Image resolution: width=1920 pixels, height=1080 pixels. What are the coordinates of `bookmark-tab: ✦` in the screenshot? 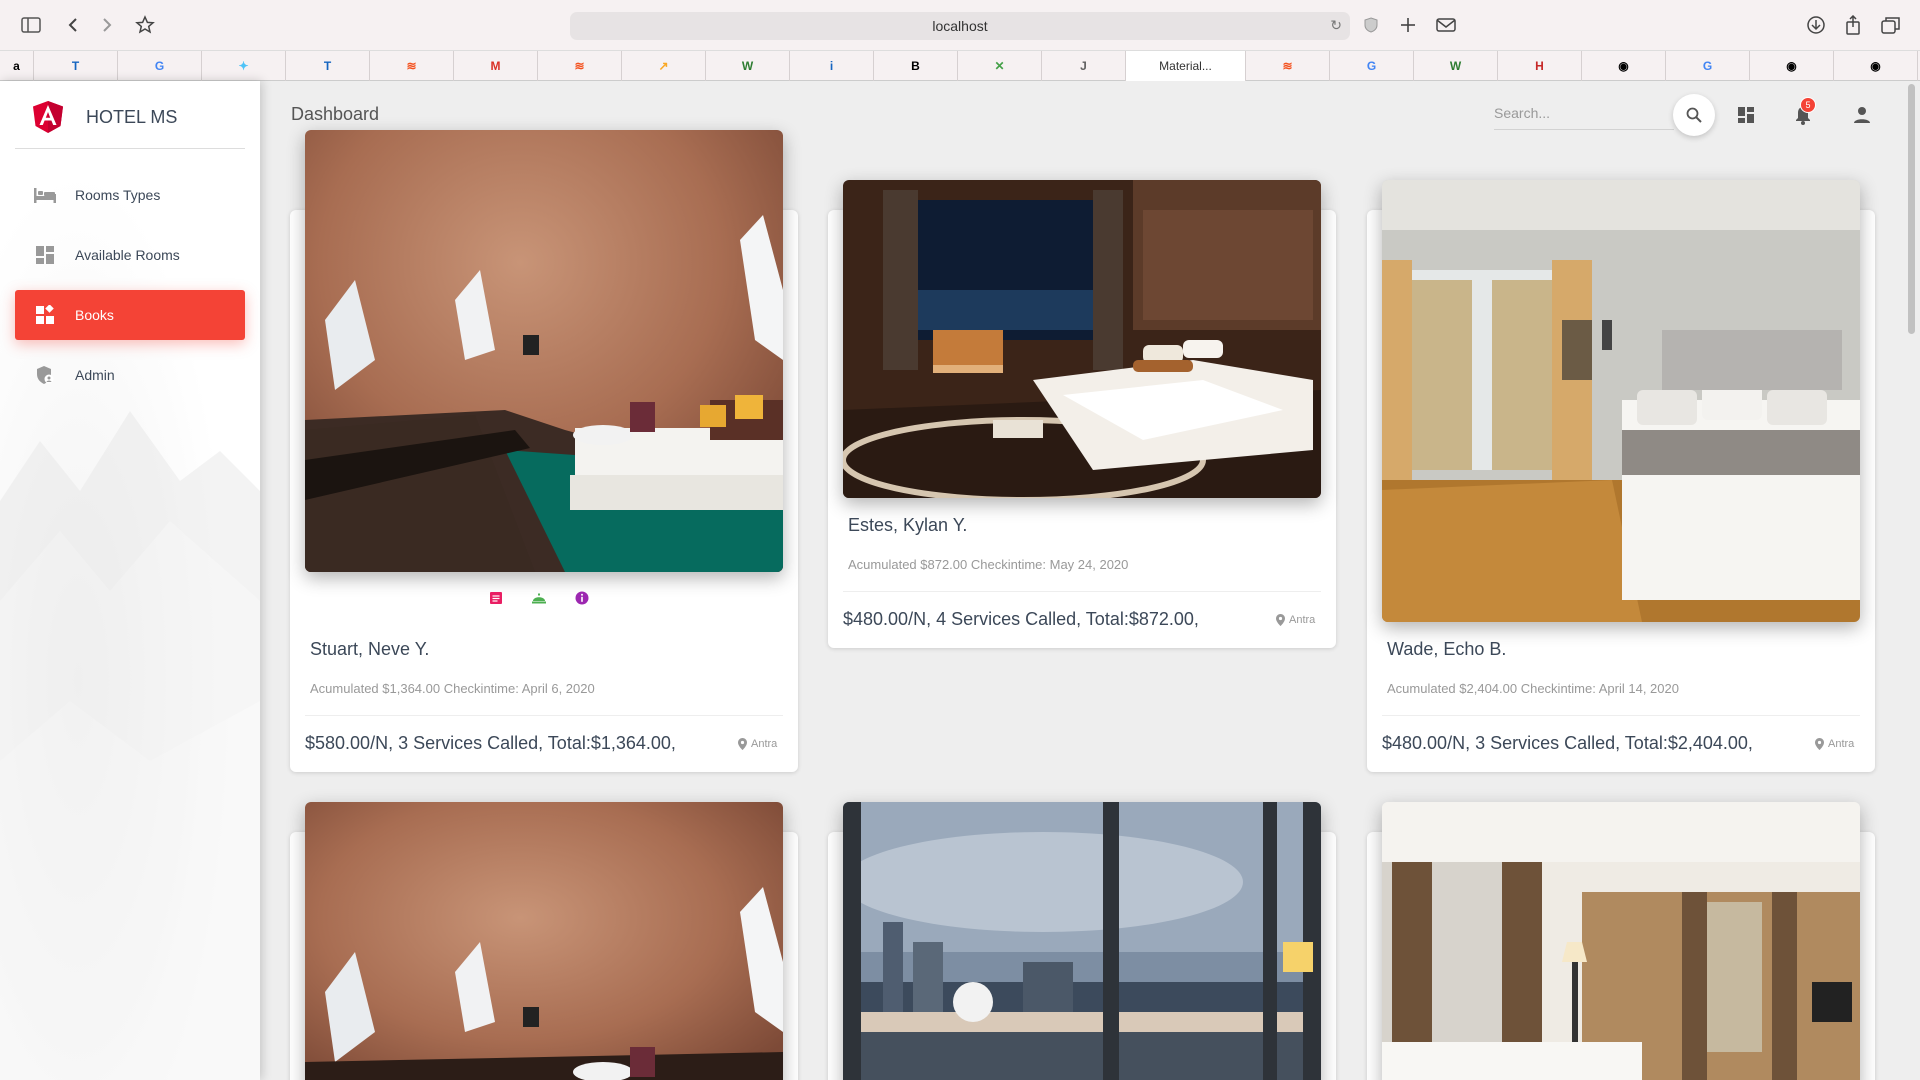 It's located at (244, 66).